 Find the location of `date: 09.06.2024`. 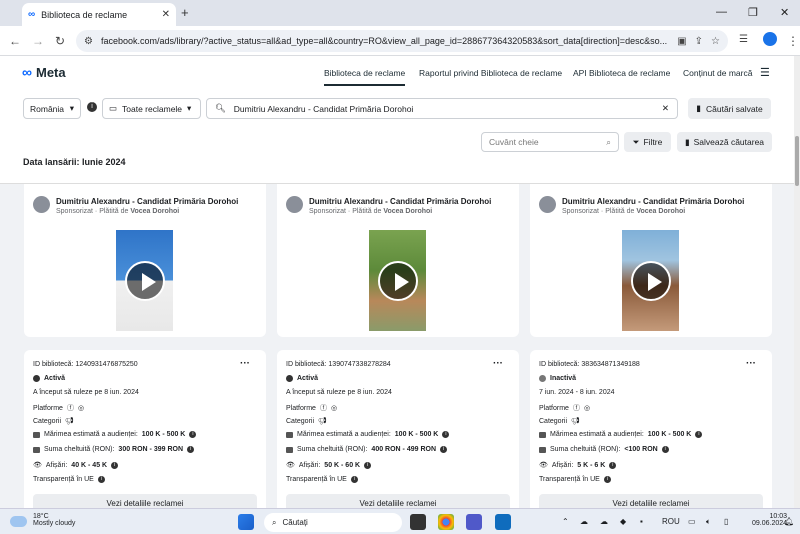

date: 09.06.2024 is located at coordinates (770, 523).